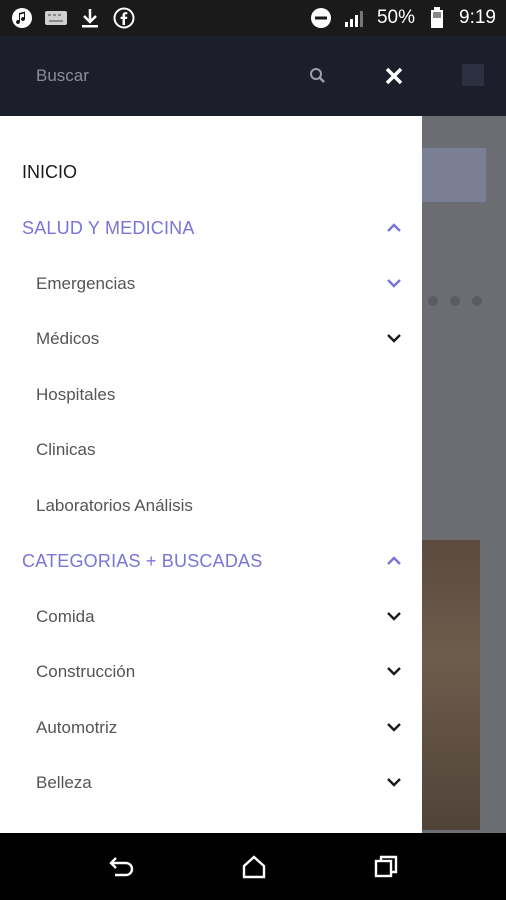 This screenshot has width=506, height=900. What do you see at coordinates (211, 172) in the screenshot?
I see `menu-item-inicio: INICIO` at bounding box center [211, 172].